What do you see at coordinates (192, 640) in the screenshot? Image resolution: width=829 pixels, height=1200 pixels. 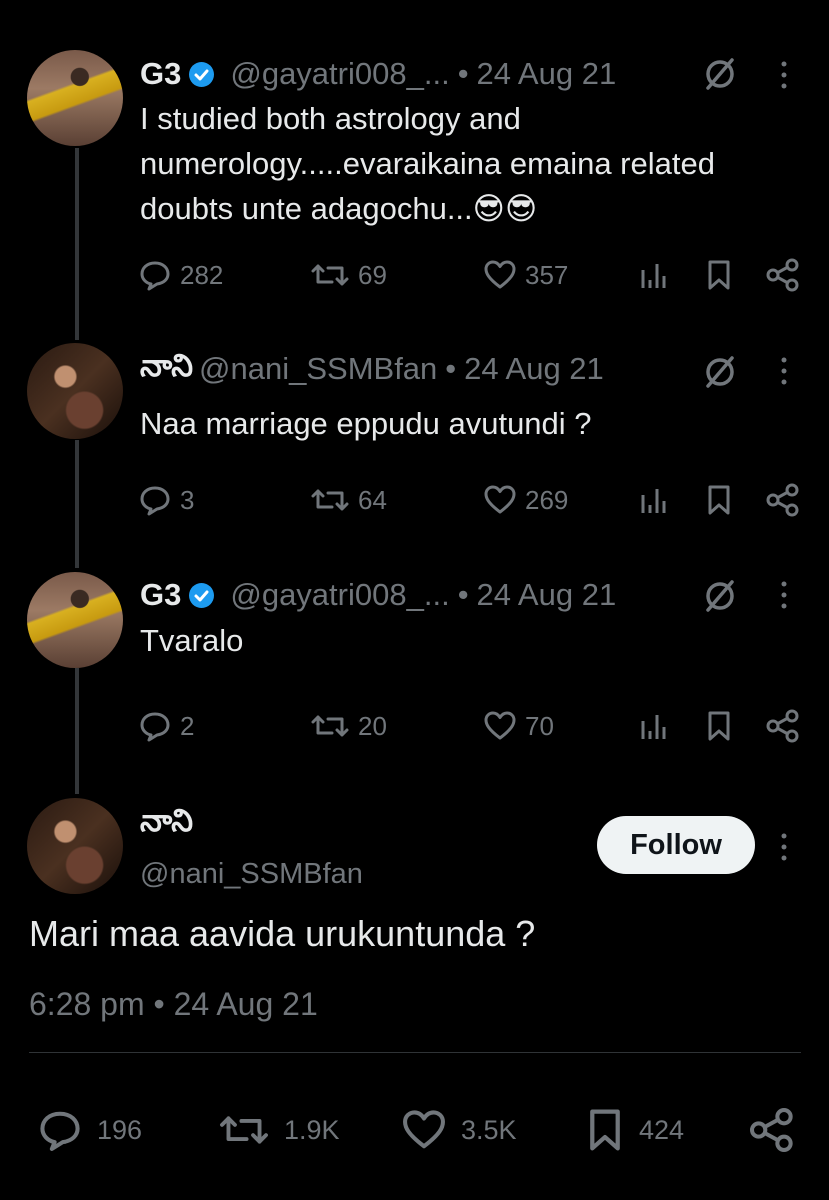 I see `tweet-text-line: Tvaralo` at bounding box center [192, 640].